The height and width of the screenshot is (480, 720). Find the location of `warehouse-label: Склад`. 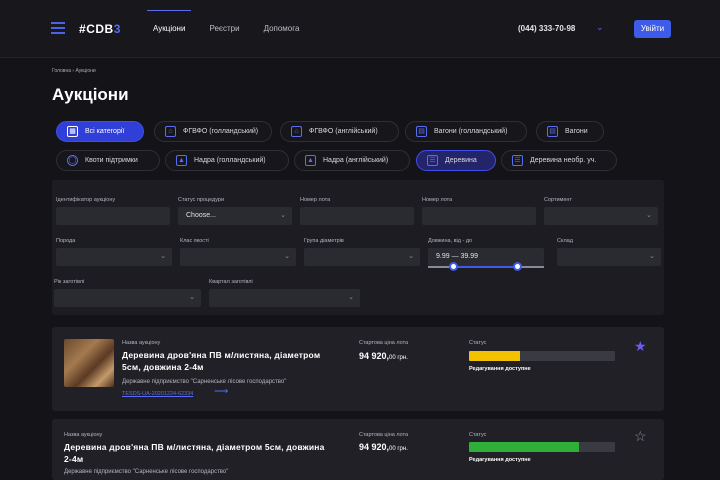

warehouse-label: Склад is located at coordinates (565, 241).